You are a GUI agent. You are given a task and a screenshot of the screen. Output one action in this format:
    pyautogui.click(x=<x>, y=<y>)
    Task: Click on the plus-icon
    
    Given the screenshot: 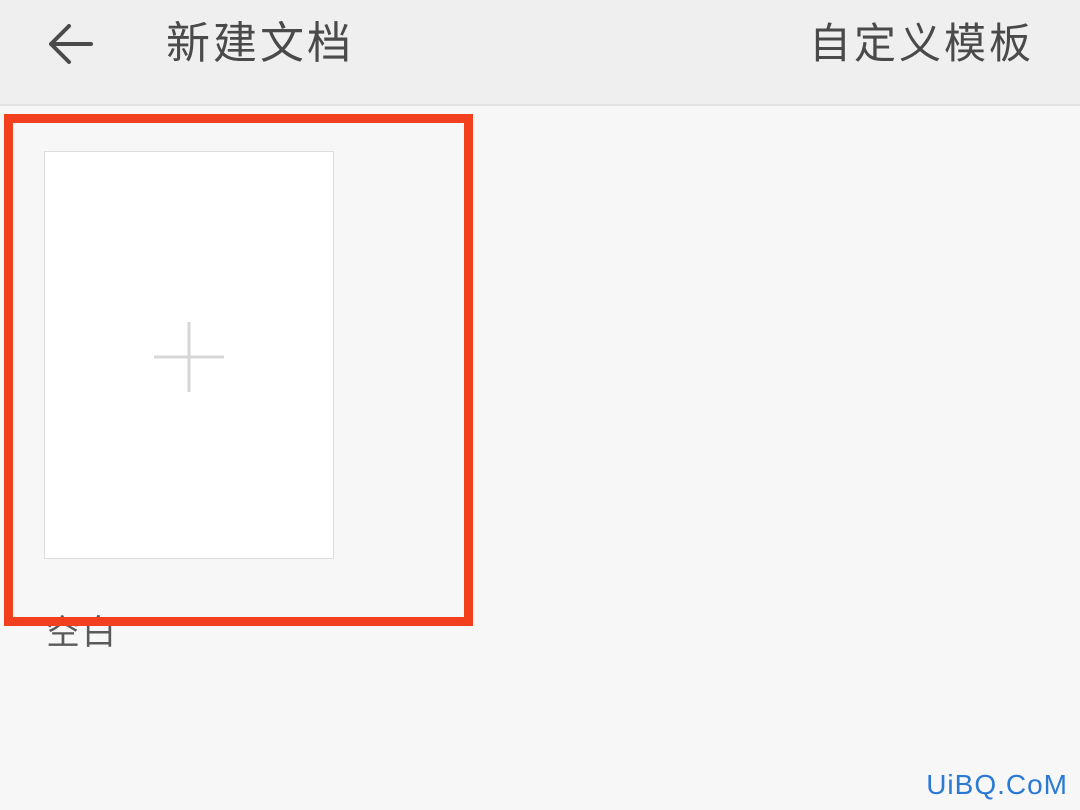 What is the action you would take?
    pyautogui.click(x=189, y=357)
    